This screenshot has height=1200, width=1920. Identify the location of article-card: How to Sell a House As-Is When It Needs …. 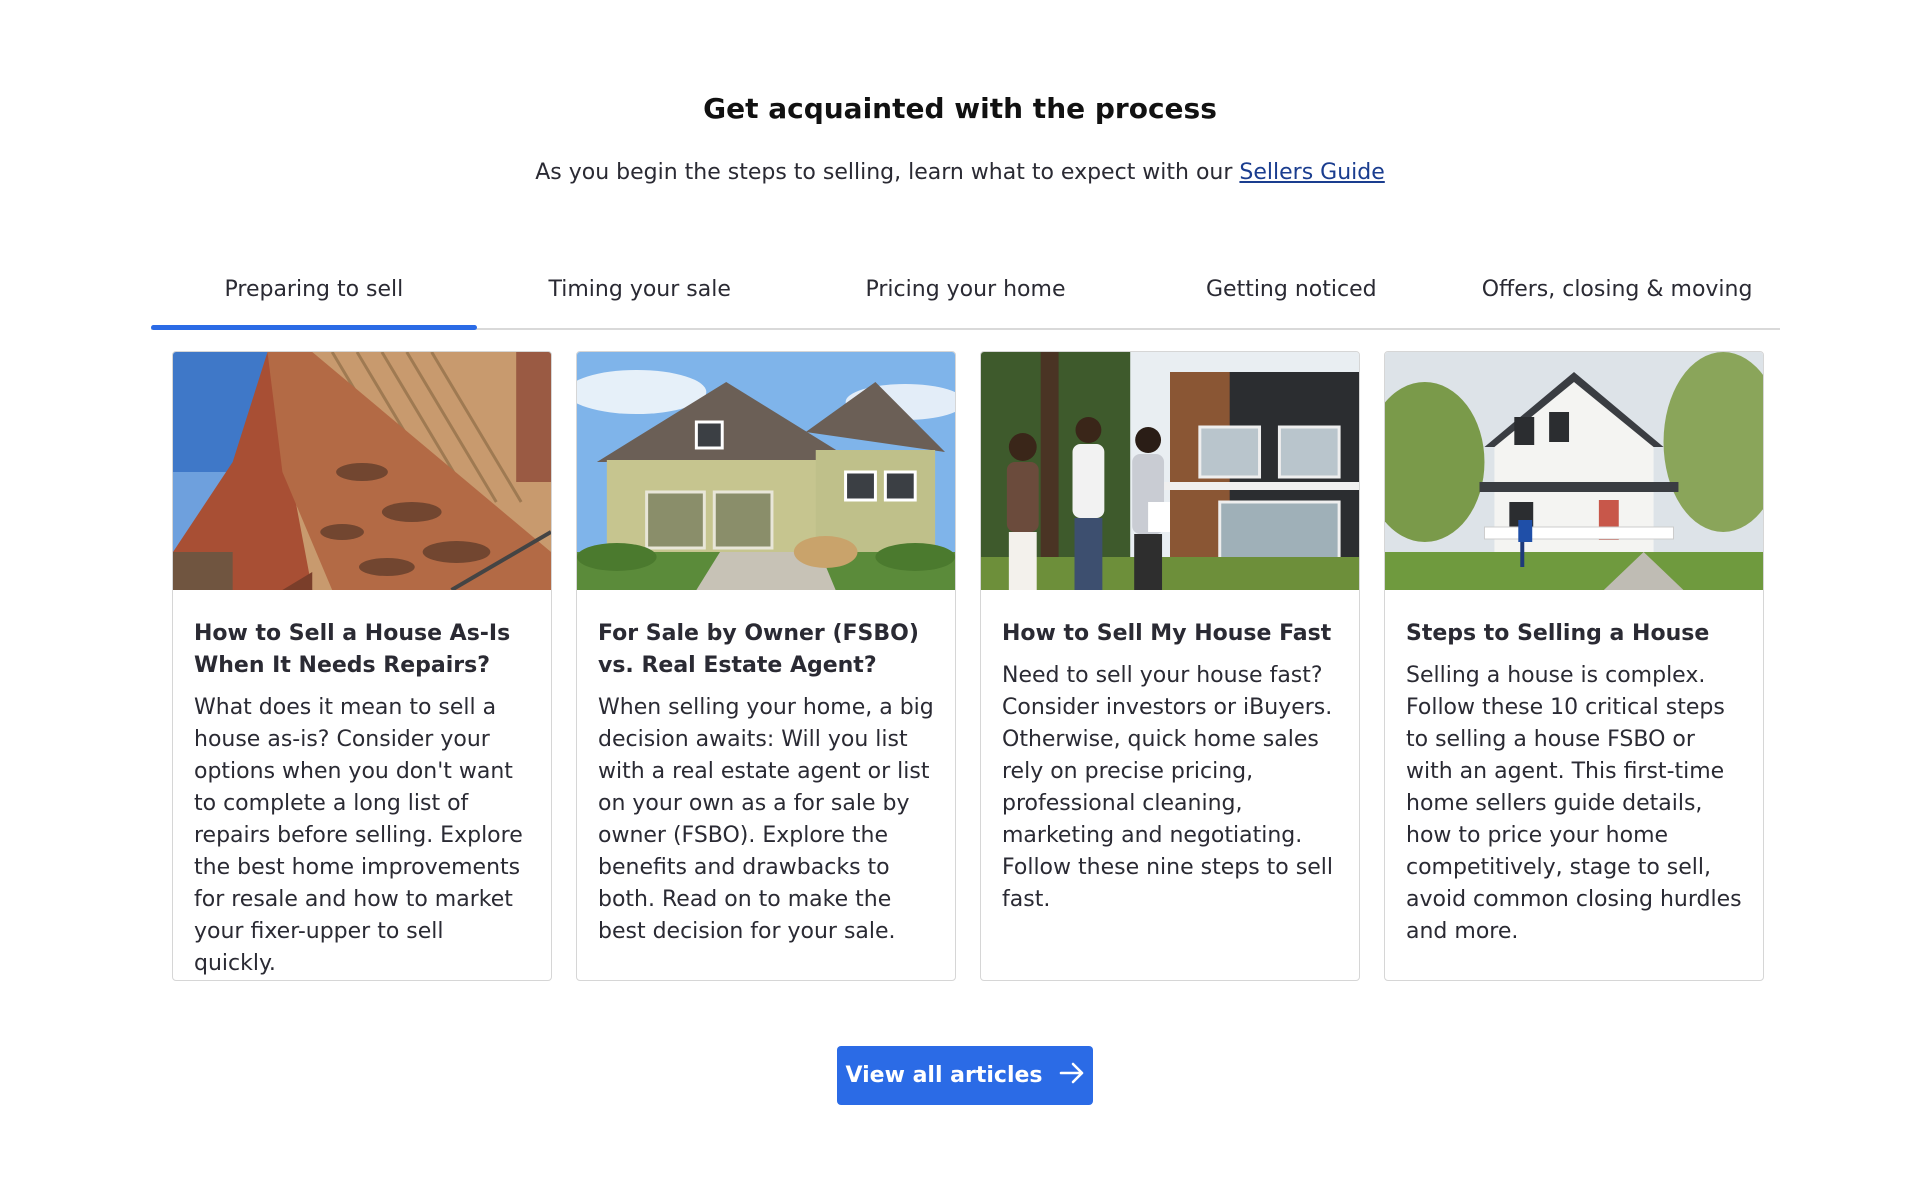
(362, 666).